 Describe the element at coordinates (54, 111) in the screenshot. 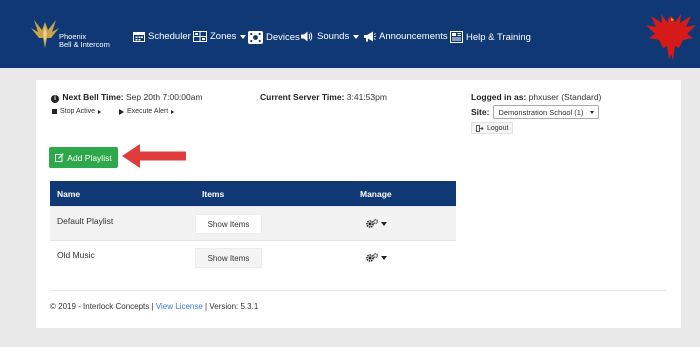

I see `stop-icon` at that location.